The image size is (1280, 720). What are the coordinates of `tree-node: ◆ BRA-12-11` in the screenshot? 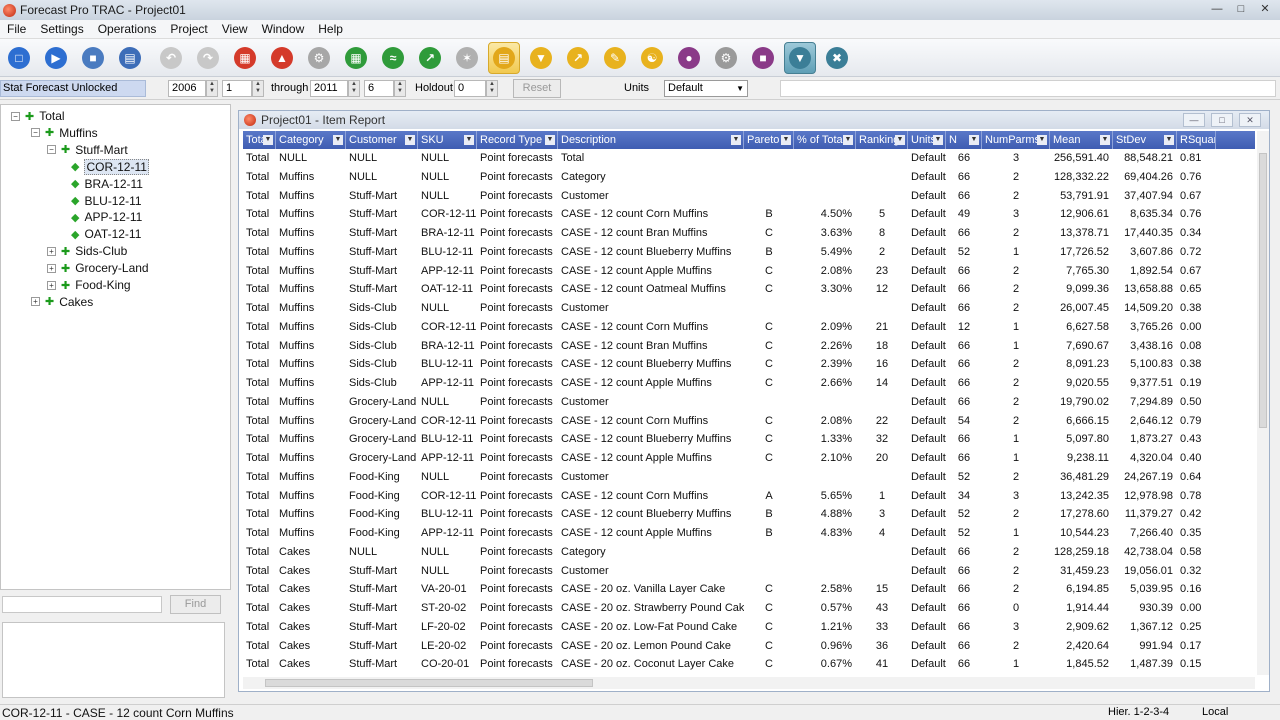 It's located at (105, 184).